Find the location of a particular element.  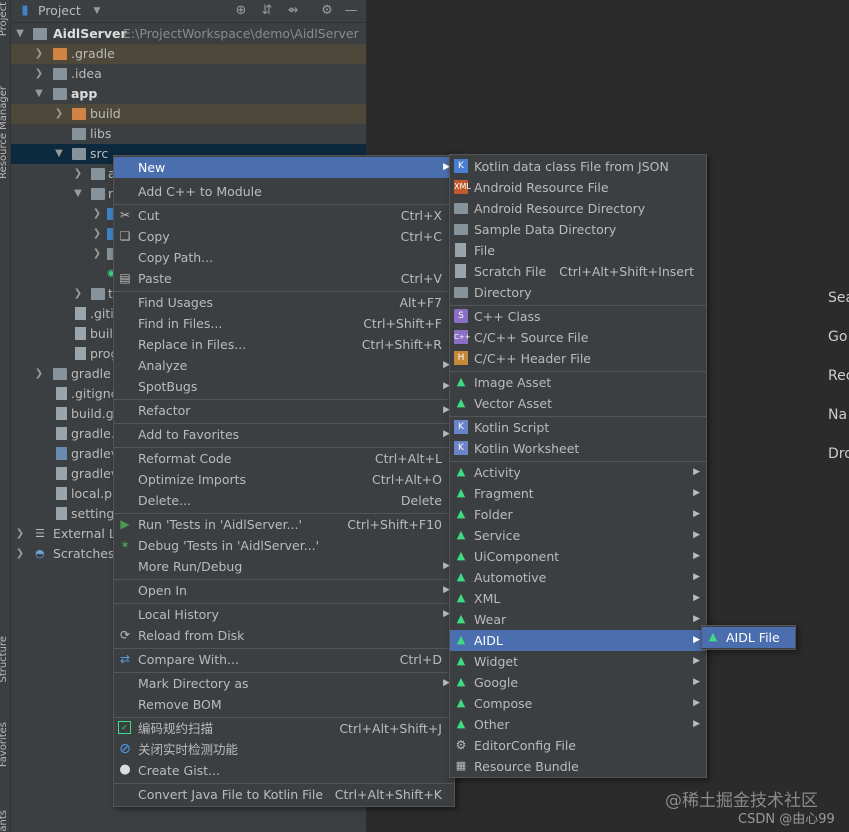

menu-item-refactor: Refactor ▶ is located at coordinates (284, 410).